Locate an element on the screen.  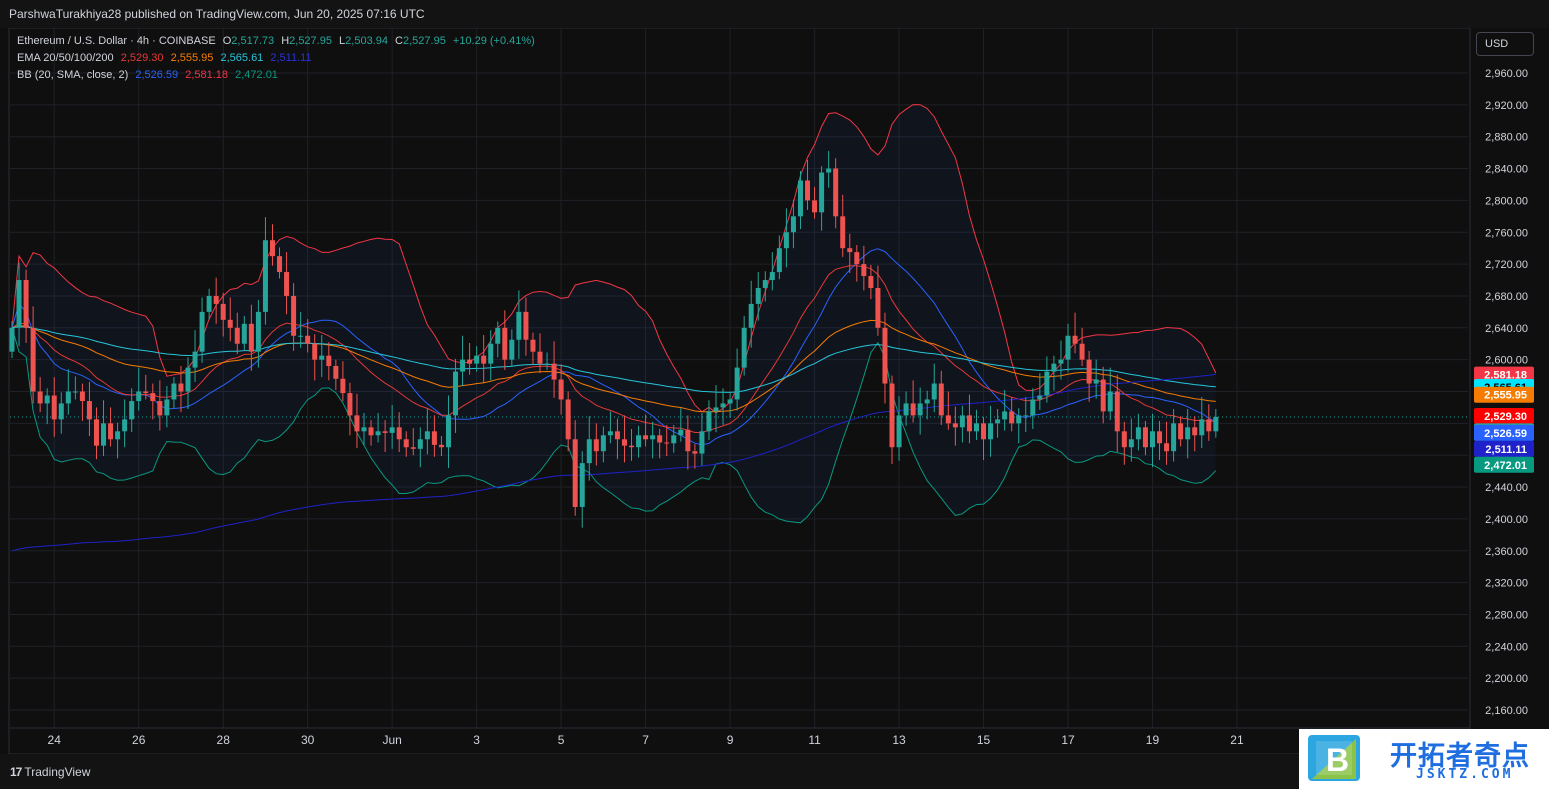
bb-upper-value: 2,581.18 is located at coordinates (207, 75).